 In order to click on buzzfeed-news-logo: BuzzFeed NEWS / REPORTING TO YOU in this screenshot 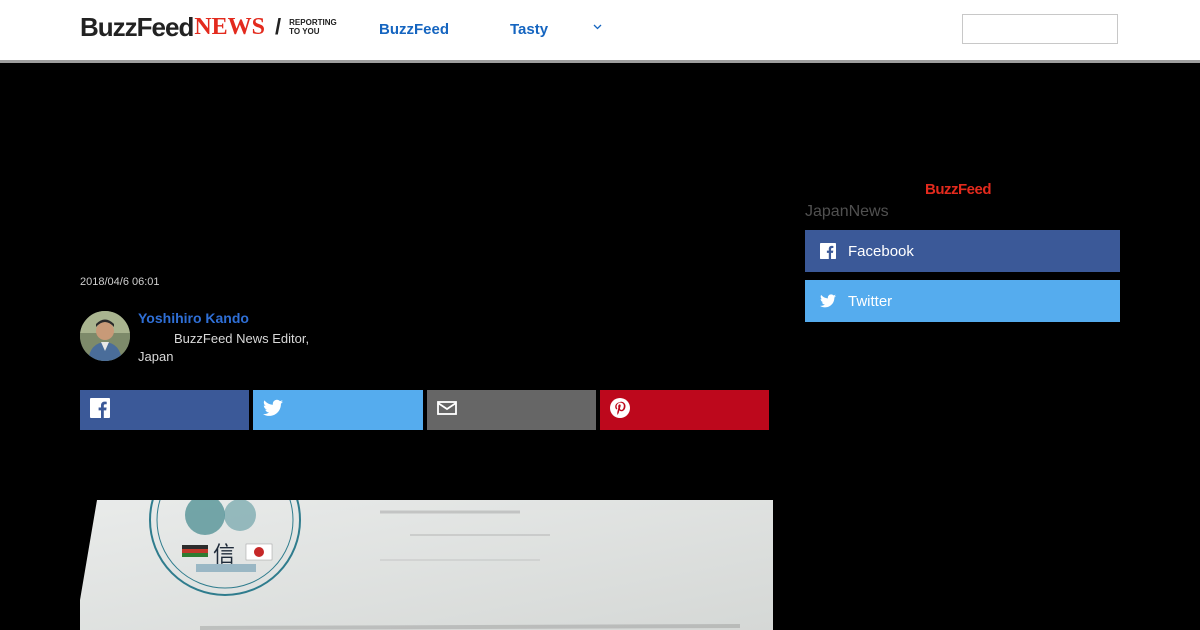, I will do `click(214, 27)`.